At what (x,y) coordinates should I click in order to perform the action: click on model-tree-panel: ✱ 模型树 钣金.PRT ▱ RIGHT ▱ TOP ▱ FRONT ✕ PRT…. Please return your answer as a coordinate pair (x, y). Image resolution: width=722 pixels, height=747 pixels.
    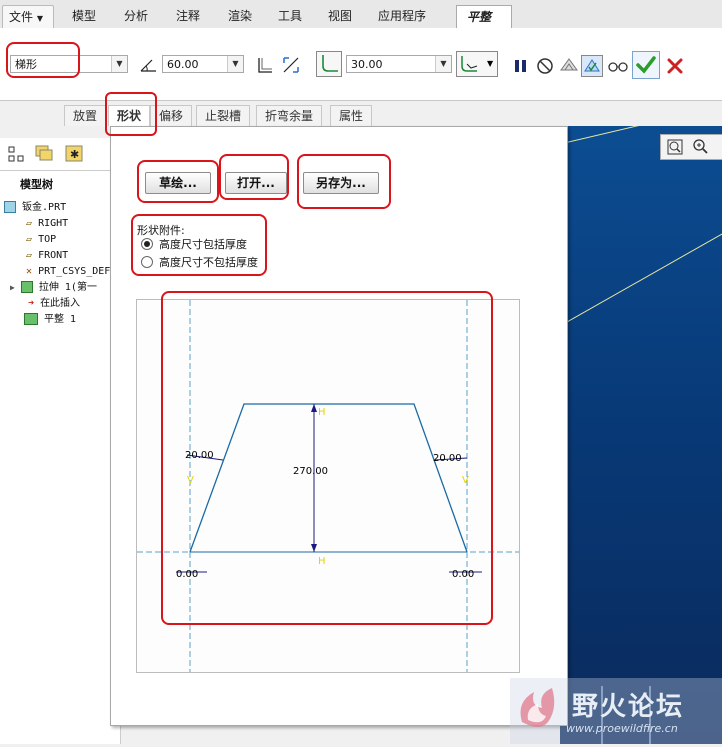
    Looking at the image, I should click on (60, 441).